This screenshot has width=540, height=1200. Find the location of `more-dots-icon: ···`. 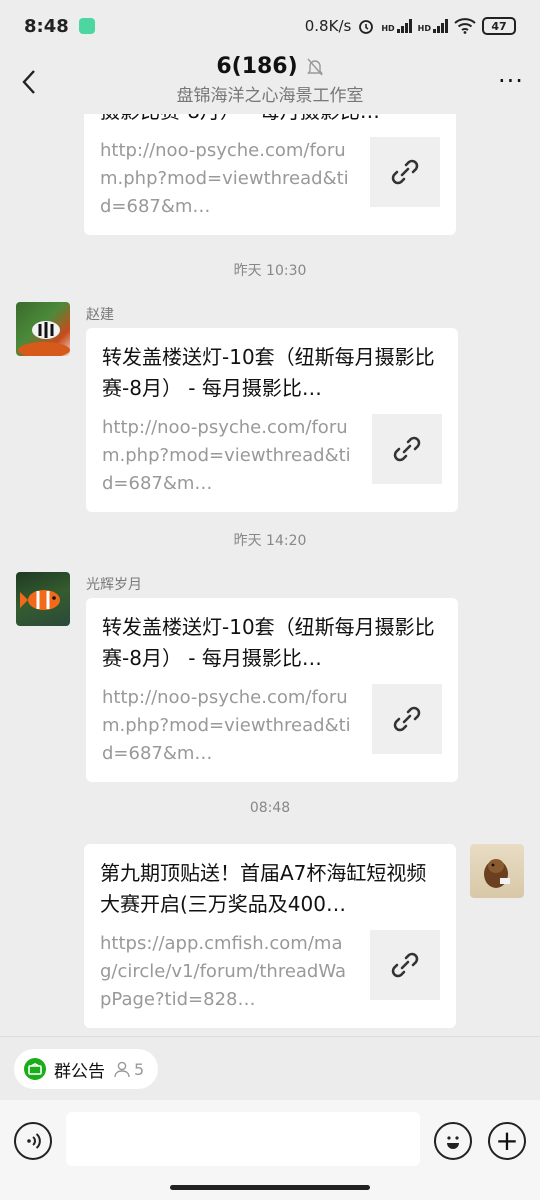

more-dots-icon: ··· is located at coordinates (511, 81).